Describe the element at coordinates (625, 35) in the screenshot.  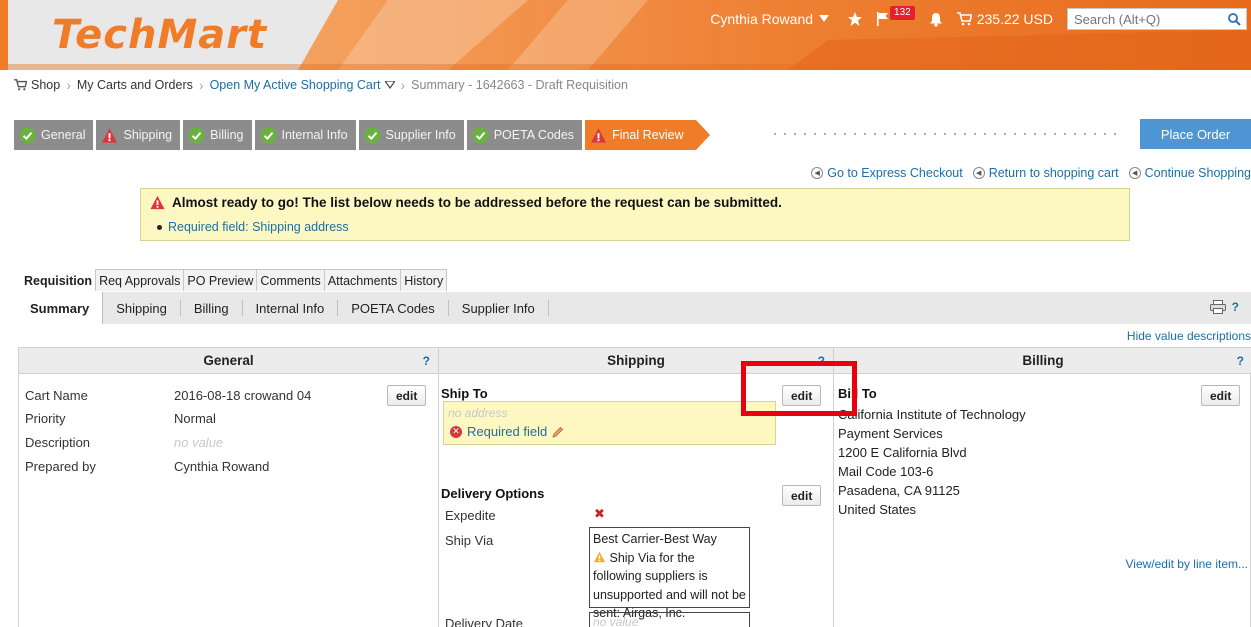
I see `app-header: TechMart Cynthia Rowand 132 235.22 USD` at that location.